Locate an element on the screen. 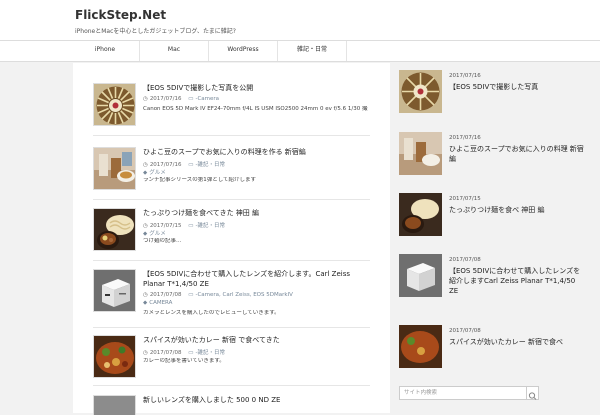  search-icon is located at coordinates (532, 396).